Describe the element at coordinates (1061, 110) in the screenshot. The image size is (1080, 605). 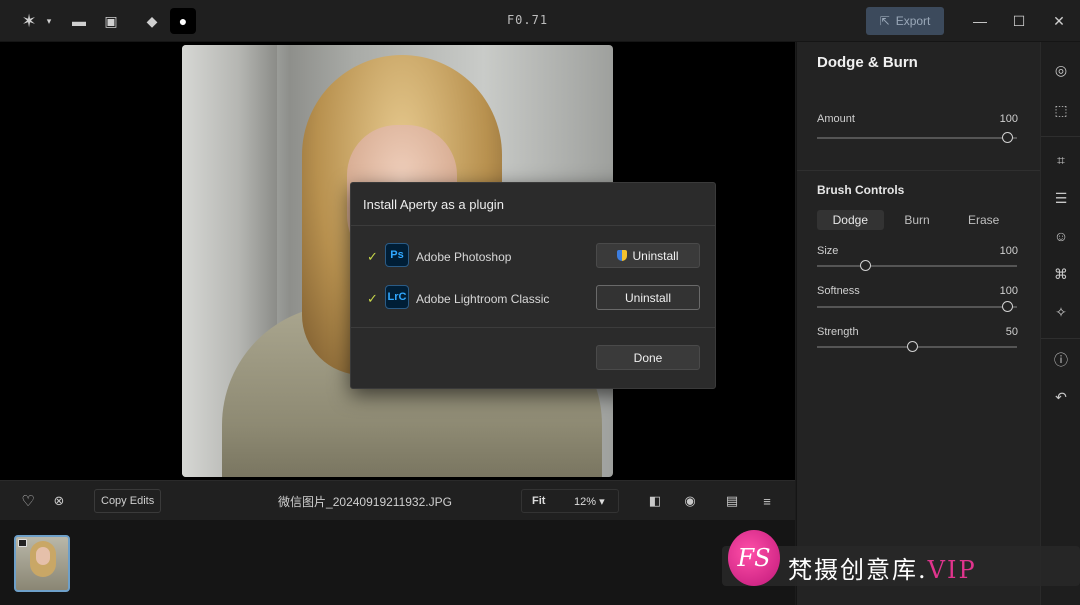
I see `select-icon: ⬚` at that location.